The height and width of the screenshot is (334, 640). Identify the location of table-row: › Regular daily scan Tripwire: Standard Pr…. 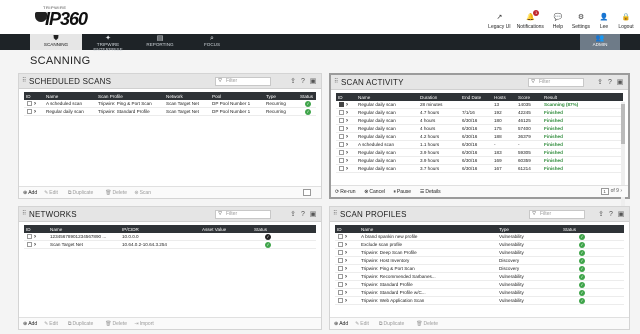
(170, 112).